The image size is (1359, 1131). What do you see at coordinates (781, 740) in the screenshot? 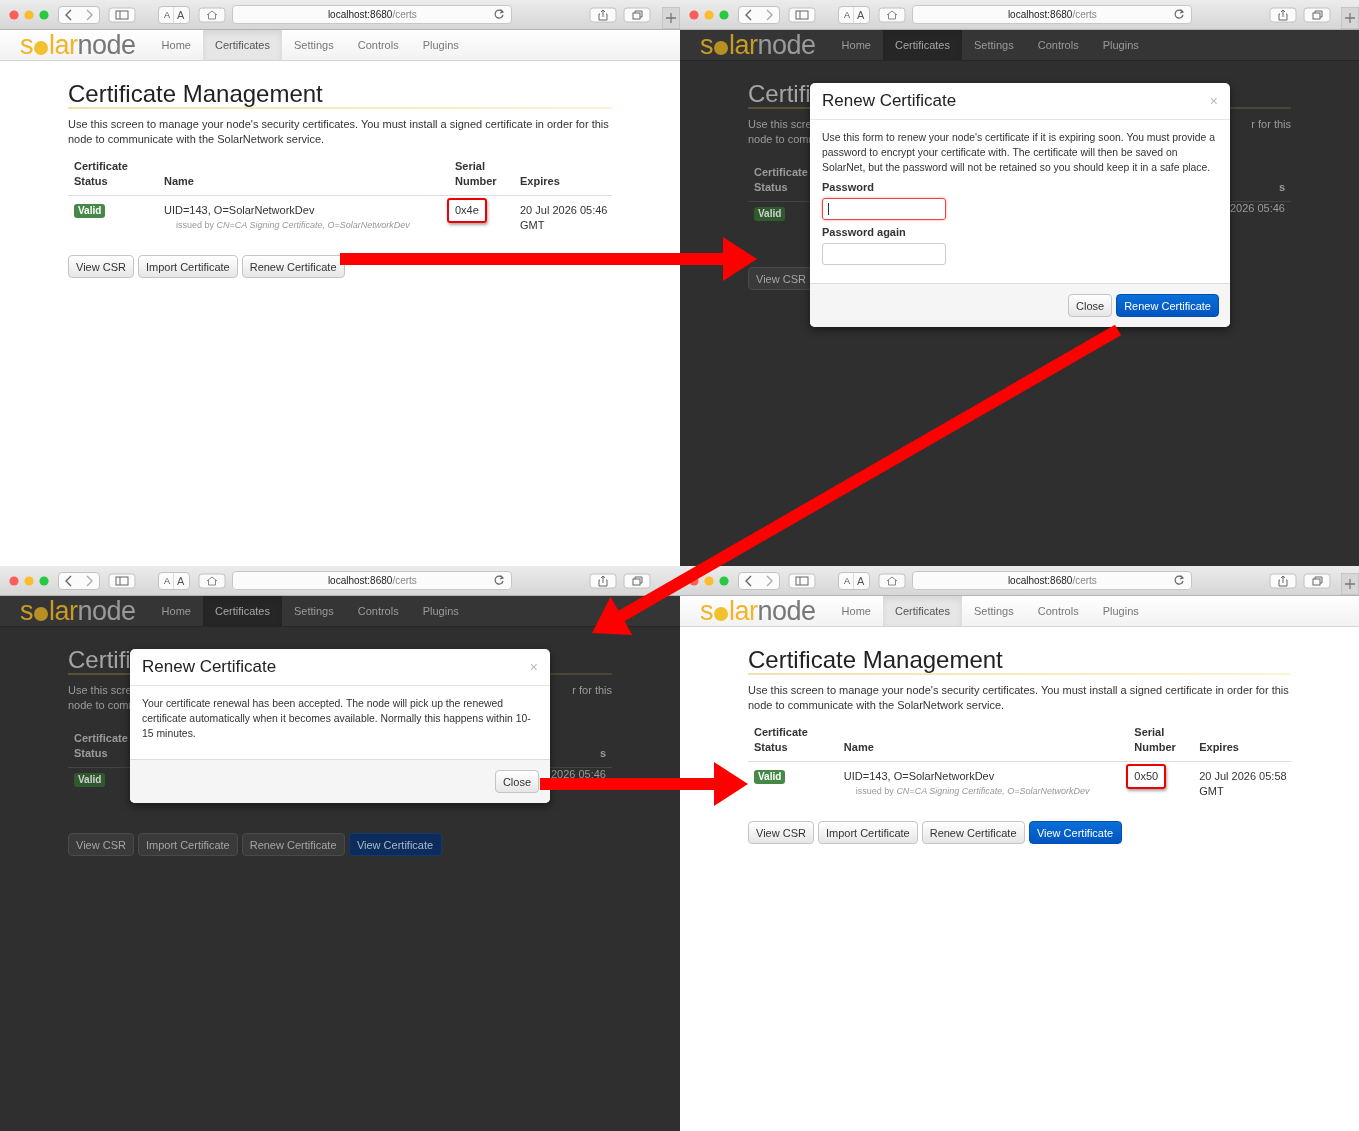
I see `column-header: Certificate Status` at bounding box center [781, 740].